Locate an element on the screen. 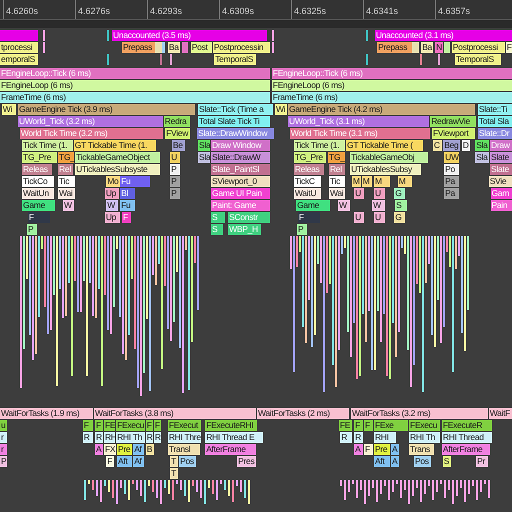 This screenshot has height=512, width=512. timing-event: GT Tickable Time ( is located at coordinates (384, 145).